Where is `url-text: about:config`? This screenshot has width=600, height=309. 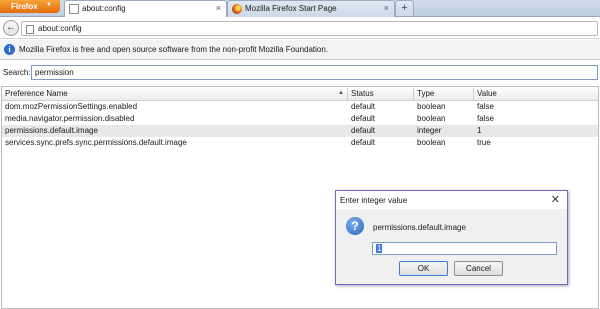 url-text: about:config is located at coordinates (60, 28).